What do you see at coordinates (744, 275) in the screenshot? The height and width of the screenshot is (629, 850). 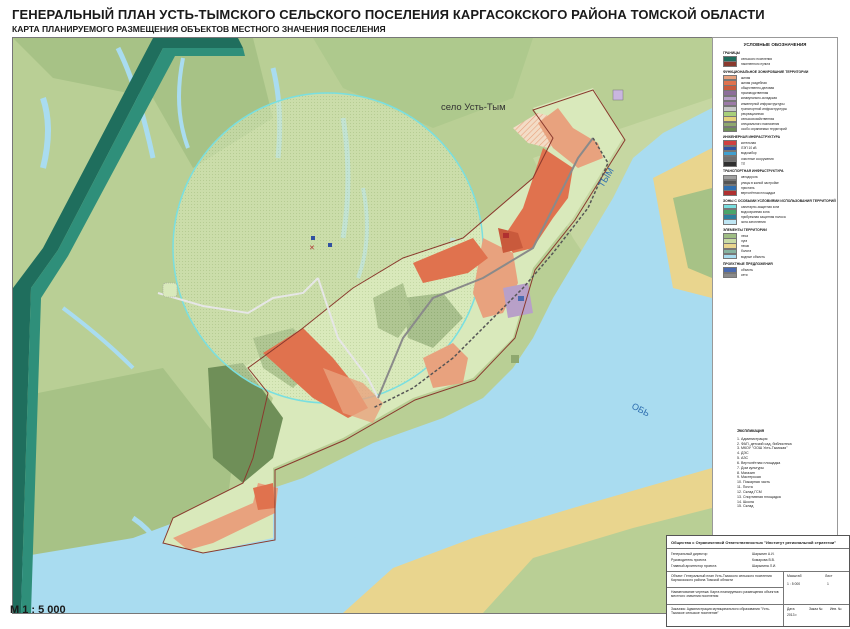 I see `legend-label: сети` at bounding box center [744, 275].